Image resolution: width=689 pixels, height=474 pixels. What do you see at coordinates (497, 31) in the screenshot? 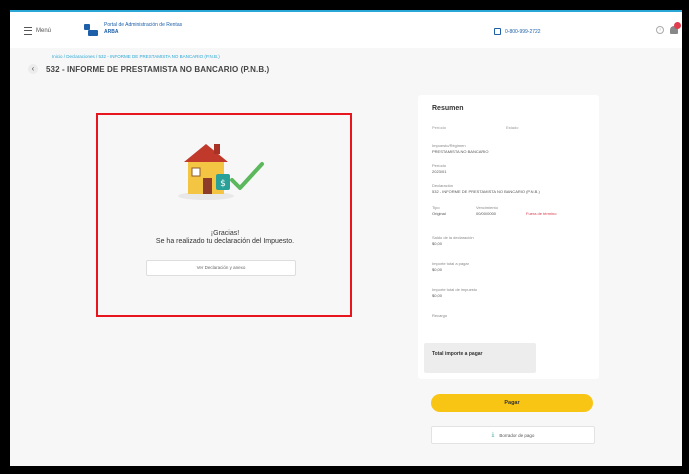
I see `phone-icon` at bounding box center [497, 31].